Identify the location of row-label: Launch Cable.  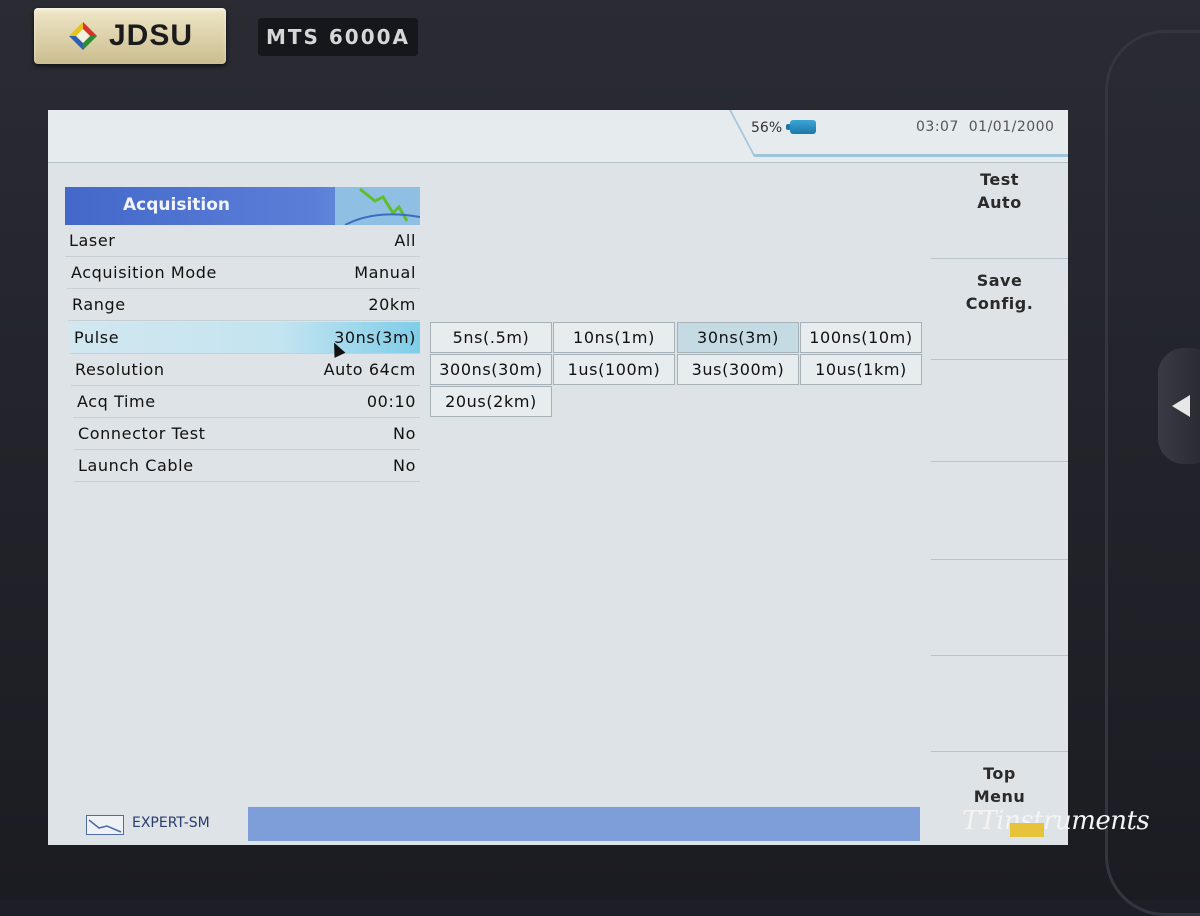
(136, 465).